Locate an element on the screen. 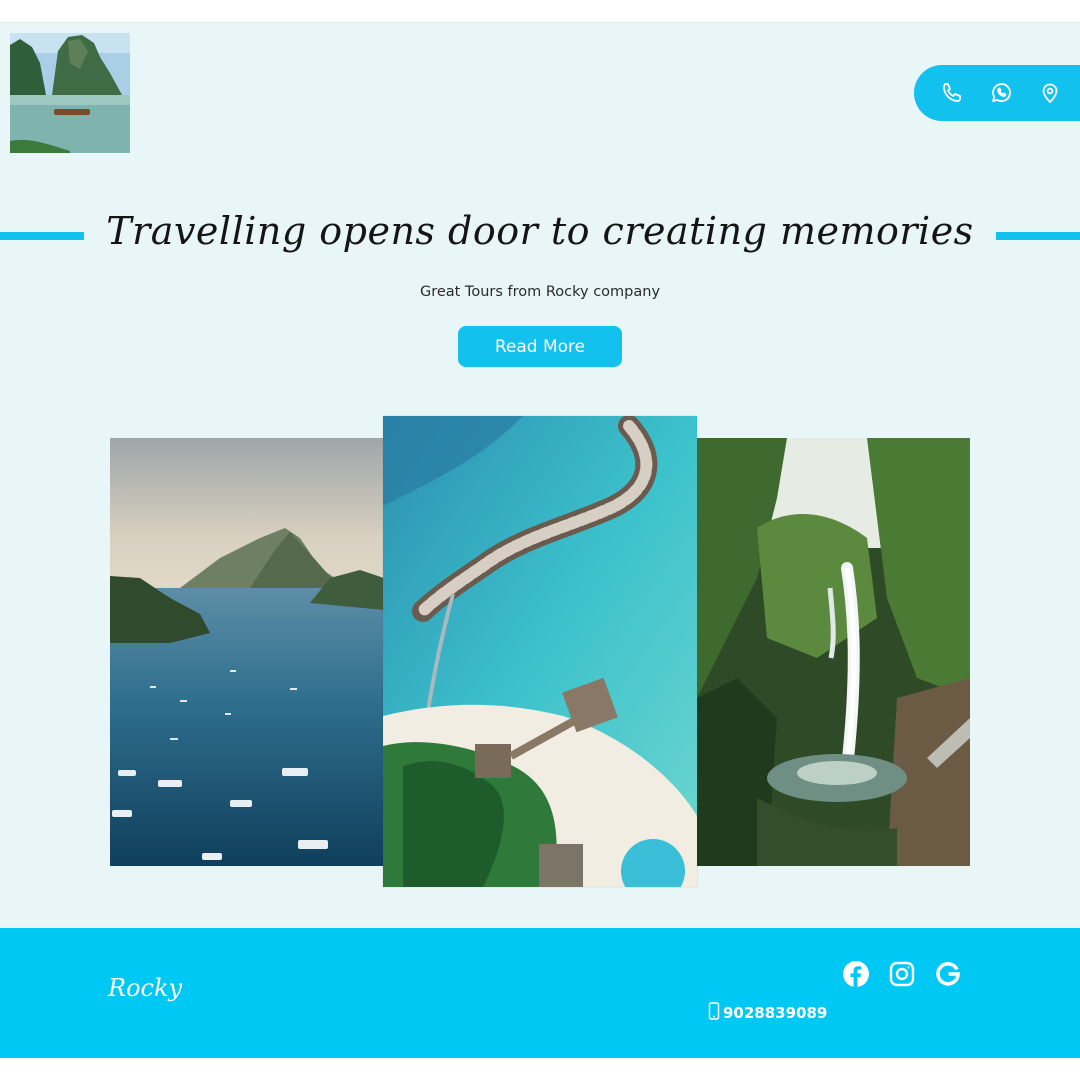 The height and width of the screenshot is (1080, 1080). contact-bar is located at coordinates (997, 93).